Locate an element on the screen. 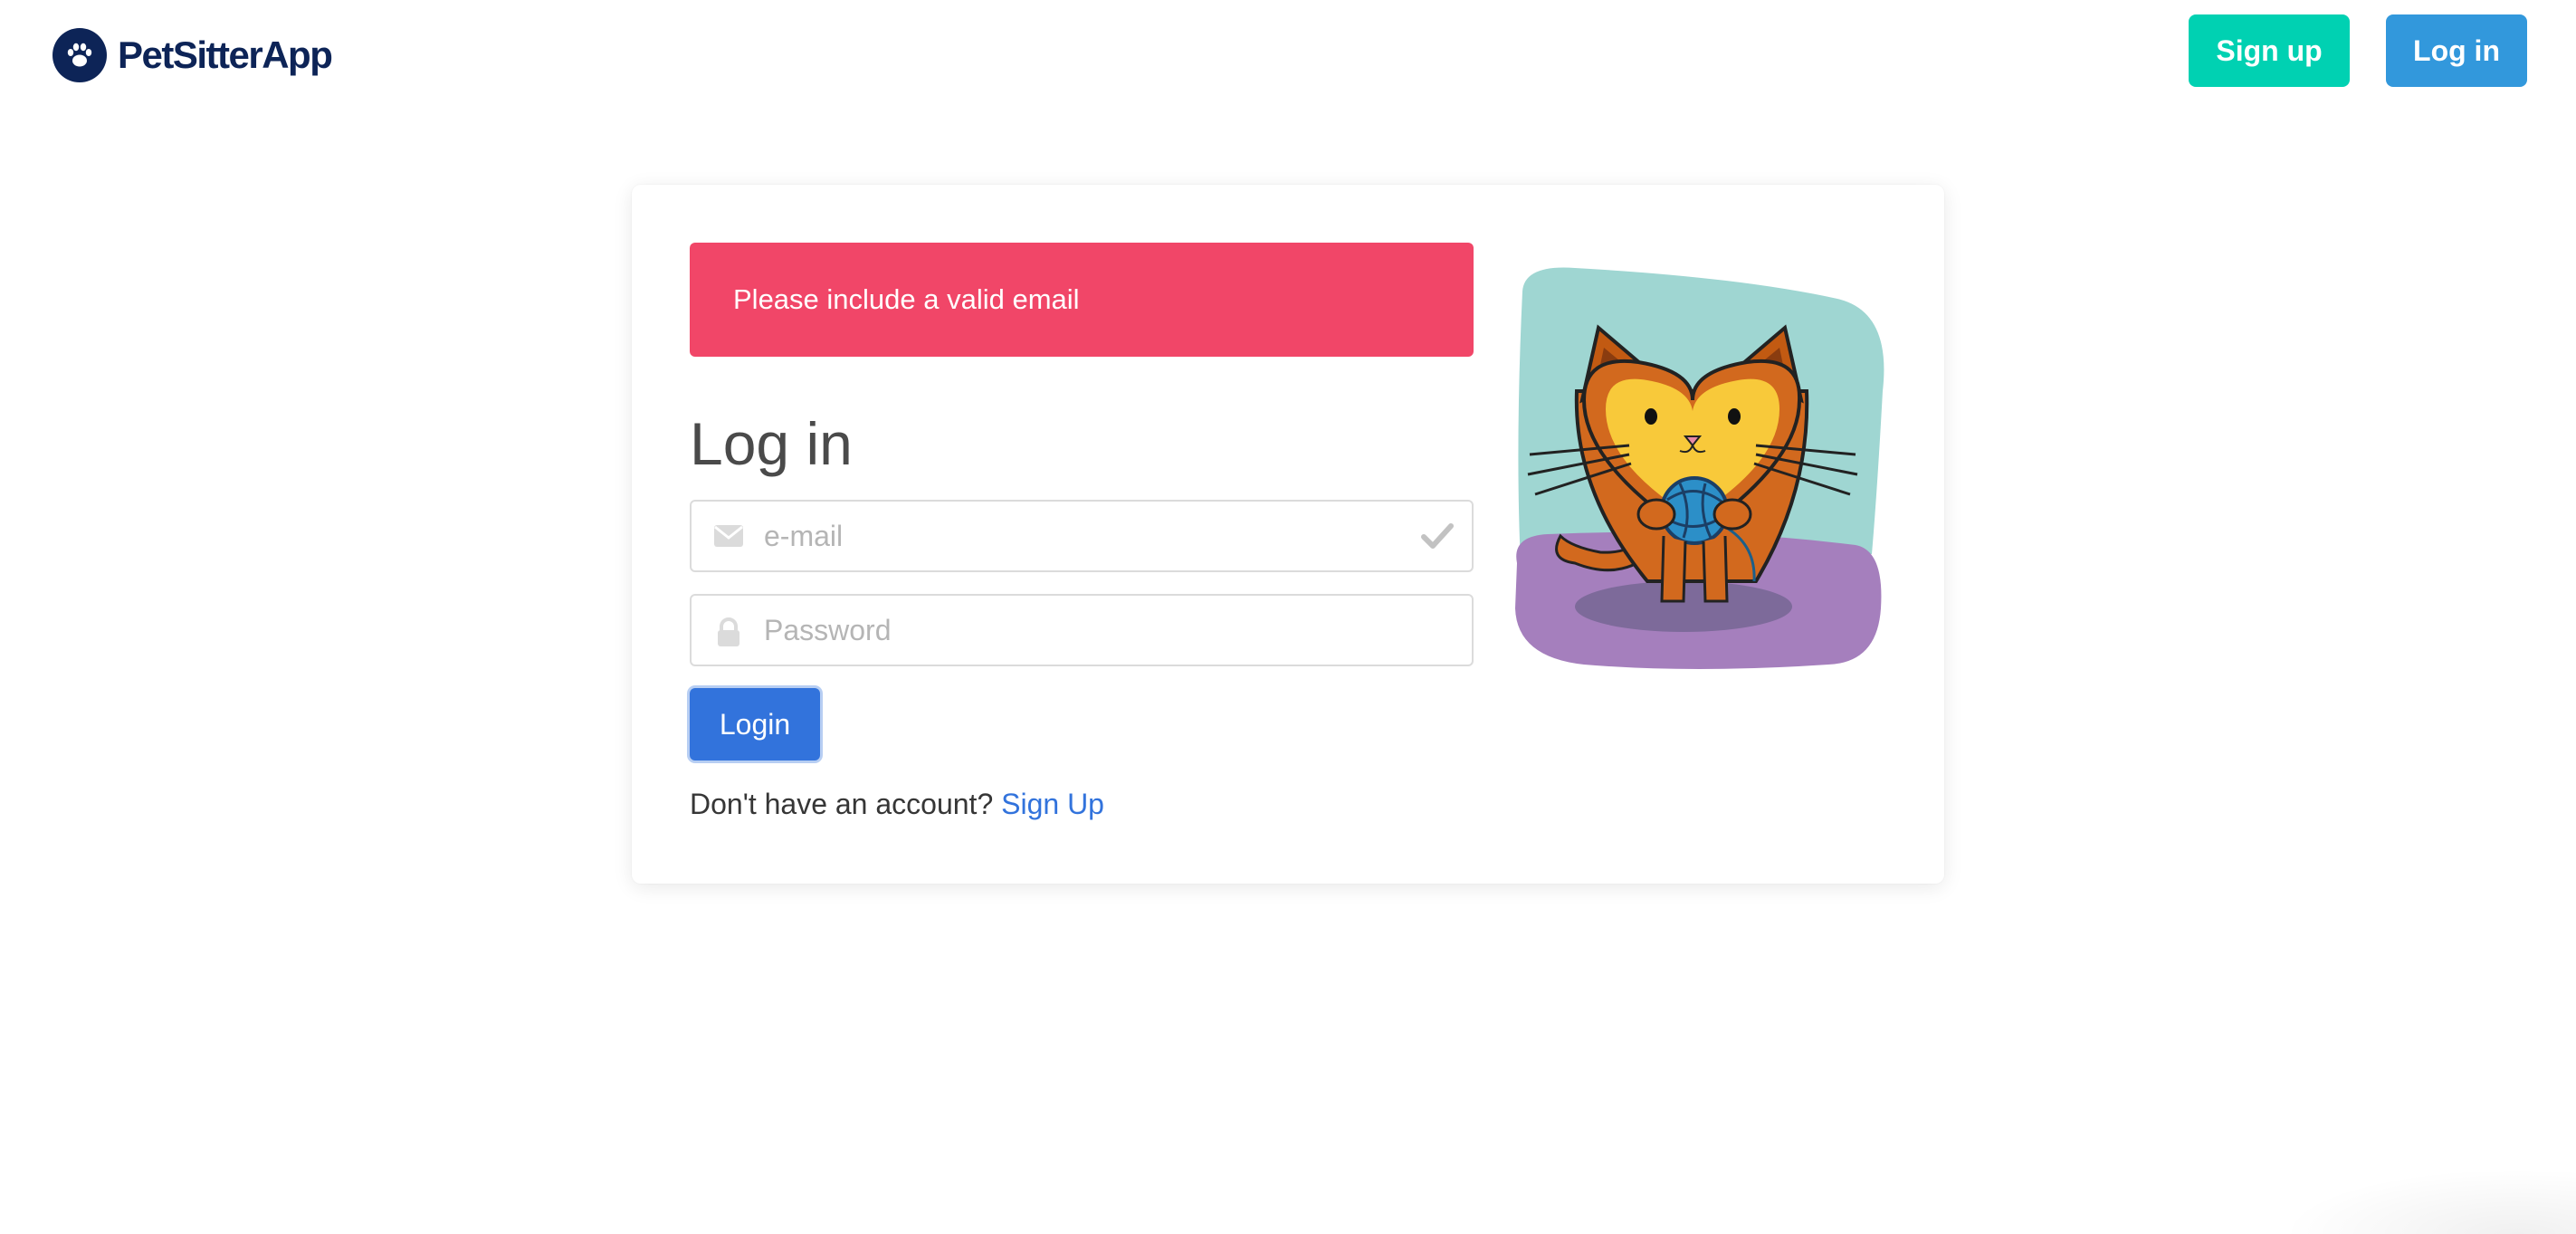  alert-message: Please include a valid email is located at coordinates (907, 299).